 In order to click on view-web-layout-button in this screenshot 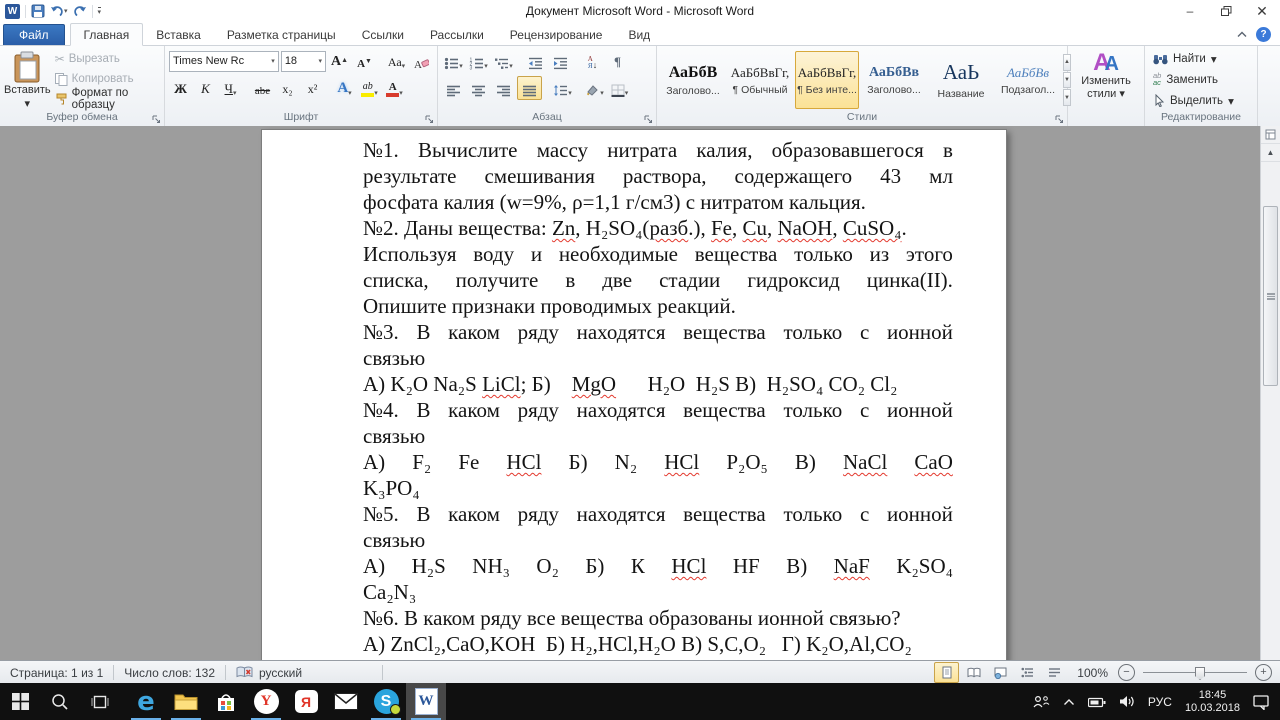, I will do `click(1000, 672)`.